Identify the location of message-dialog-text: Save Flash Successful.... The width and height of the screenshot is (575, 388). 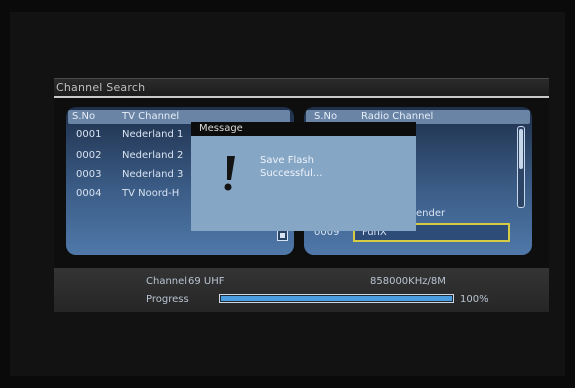
(291, 167).